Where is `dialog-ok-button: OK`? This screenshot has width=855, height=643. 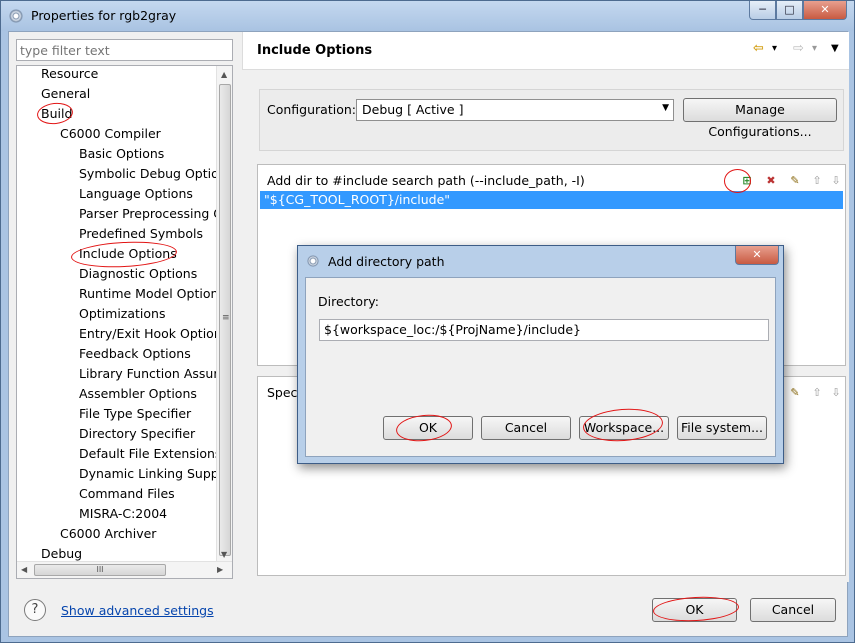
dialog-ok-button: OK is located at coordinates (428, 428).